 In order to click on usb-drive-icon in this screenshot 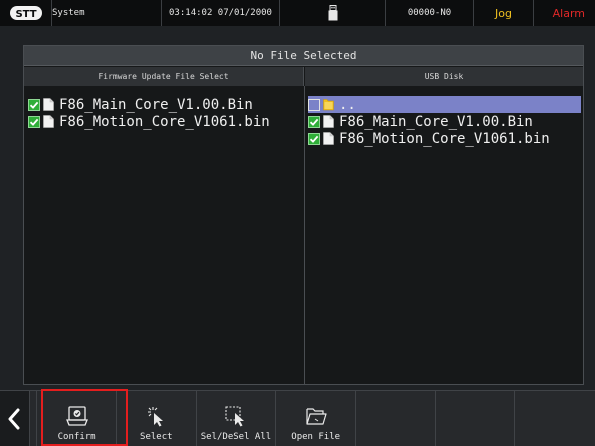, I will do `click(332, 13)`.